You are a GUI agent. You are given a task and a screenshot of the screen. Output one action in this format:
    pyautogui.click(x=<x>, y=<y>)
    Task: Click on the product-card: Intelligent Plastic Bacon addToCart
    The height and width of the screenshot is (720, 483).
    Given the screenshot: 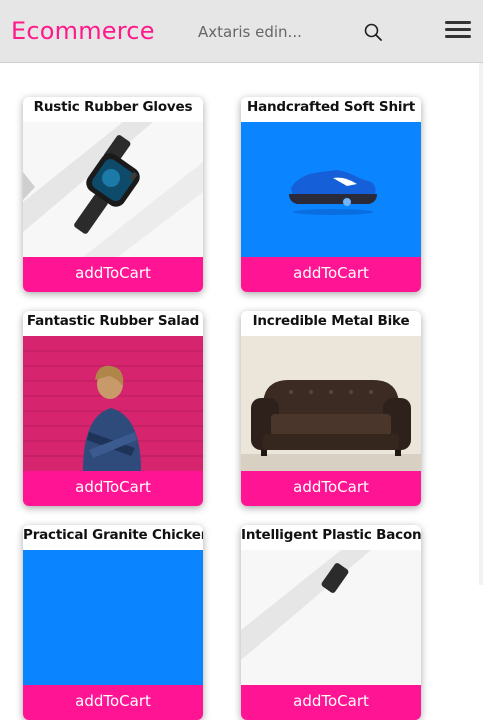 What is the action you would take?
    pyautogui.click(x=331, y=622)
    